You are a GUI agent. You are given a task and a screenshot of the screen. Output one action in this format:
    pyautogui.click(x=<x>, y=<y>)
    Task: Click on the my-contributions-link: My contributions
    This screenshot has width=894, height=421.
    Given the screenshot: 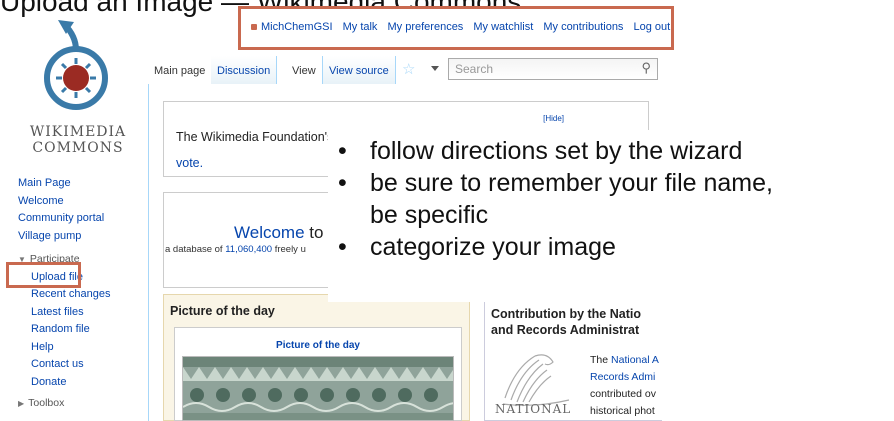 What is the action you would take?
    pyautogui.click(x=583, y=27)
    